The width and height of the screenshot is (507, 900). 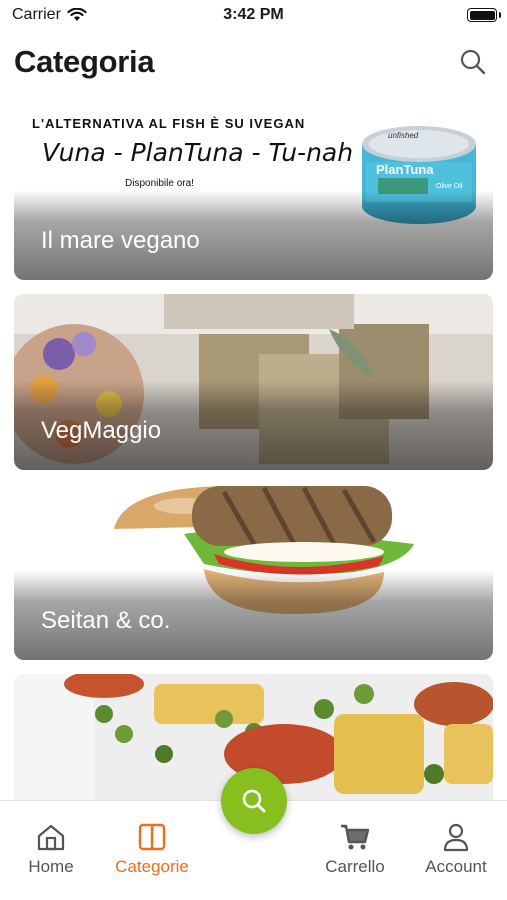 What do you see at coordinates (449, 186) in the screenshot?
I see `svg-text: Olive Oil` at bounding box center [449, 186].